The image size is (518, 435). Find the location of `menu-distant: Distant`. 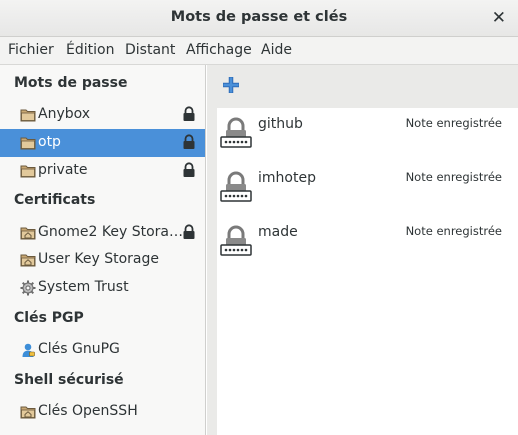

menu-distant: Distant is located at coordinates (150, 50).